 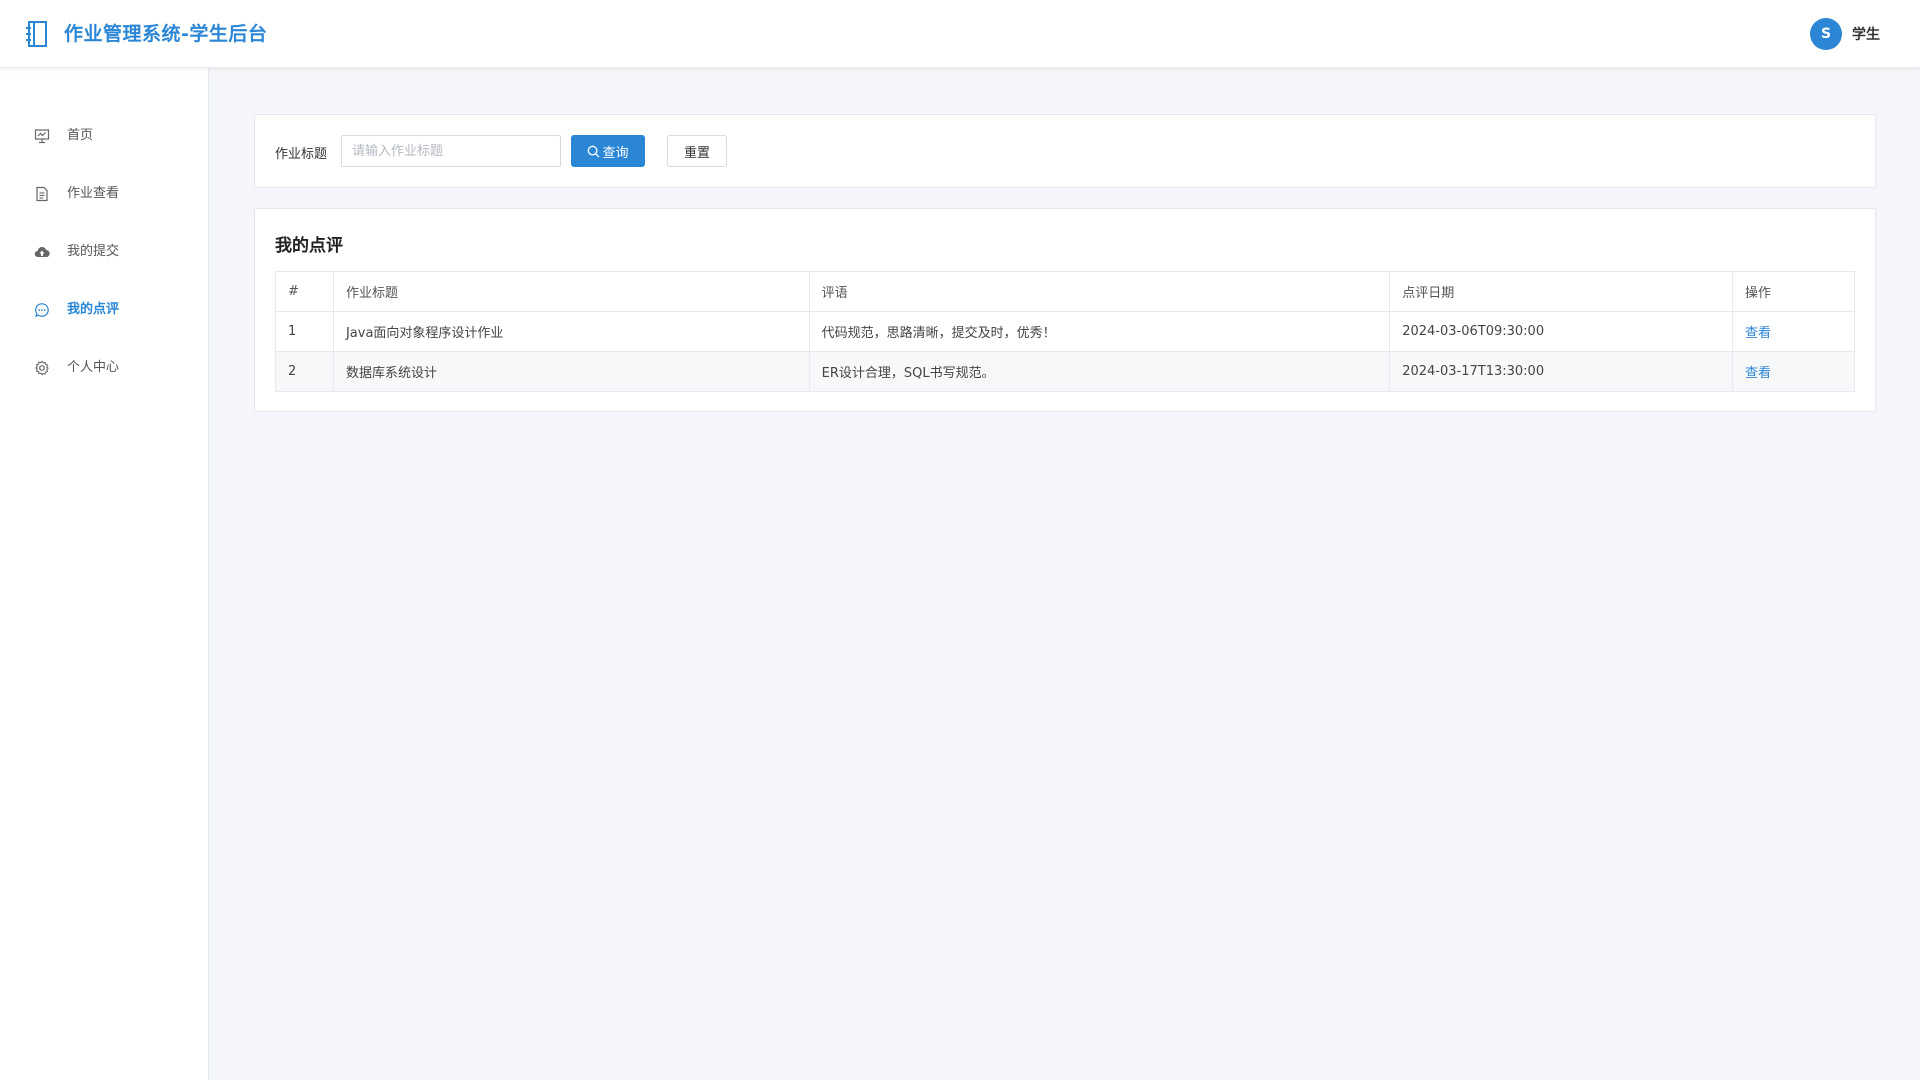 I want to click on app-title: 作业管理系统-学生后台, so click(x=166, y=34).